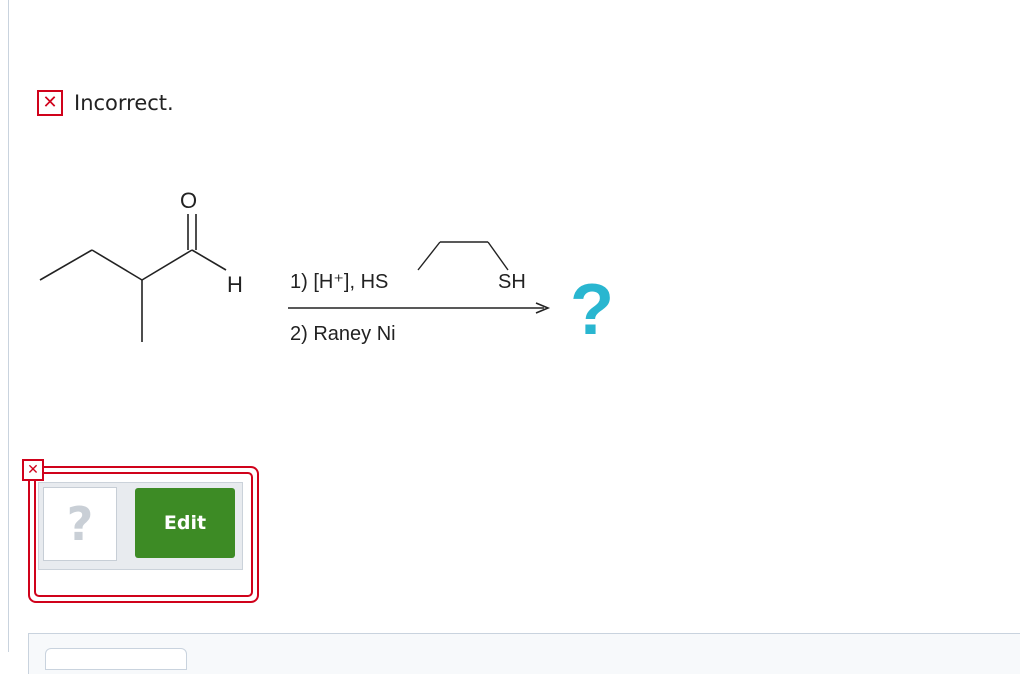 The width and height of the screenshot is (1020, 674). Describe the element at coordinates (167, 265) in the screenshot. I see `bond-c3-c4` at that location.